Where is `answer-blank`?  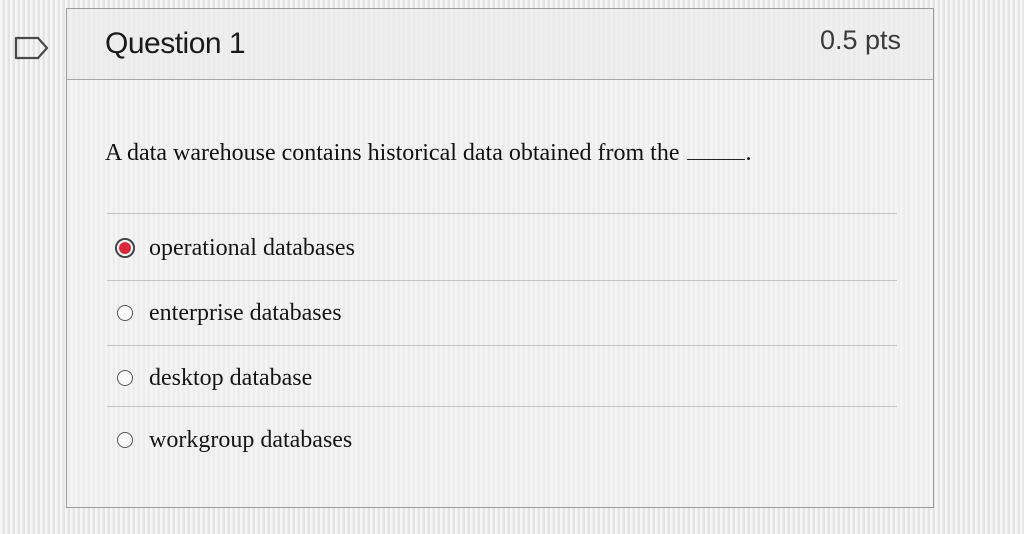
answer-blank is located at coordinates (716, 150).